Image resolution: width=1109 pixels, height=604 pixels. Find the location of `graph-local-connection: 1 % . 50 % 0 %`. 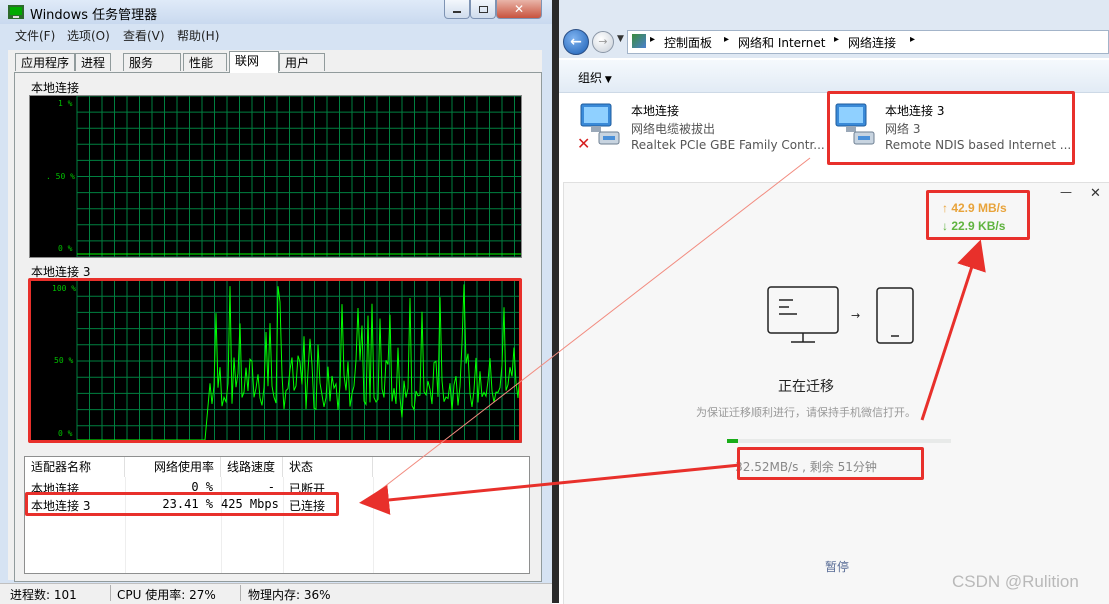

graph-local-connection: 1 % . 50 % 0 % is located at coordinates (275, 176).